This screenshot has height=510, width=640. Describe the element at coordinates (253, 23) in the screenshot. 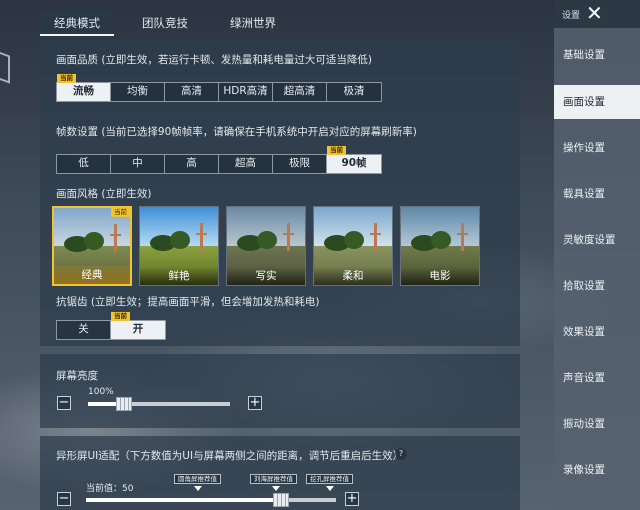

I see `tab-oasis: 绿洲世界` at that location.